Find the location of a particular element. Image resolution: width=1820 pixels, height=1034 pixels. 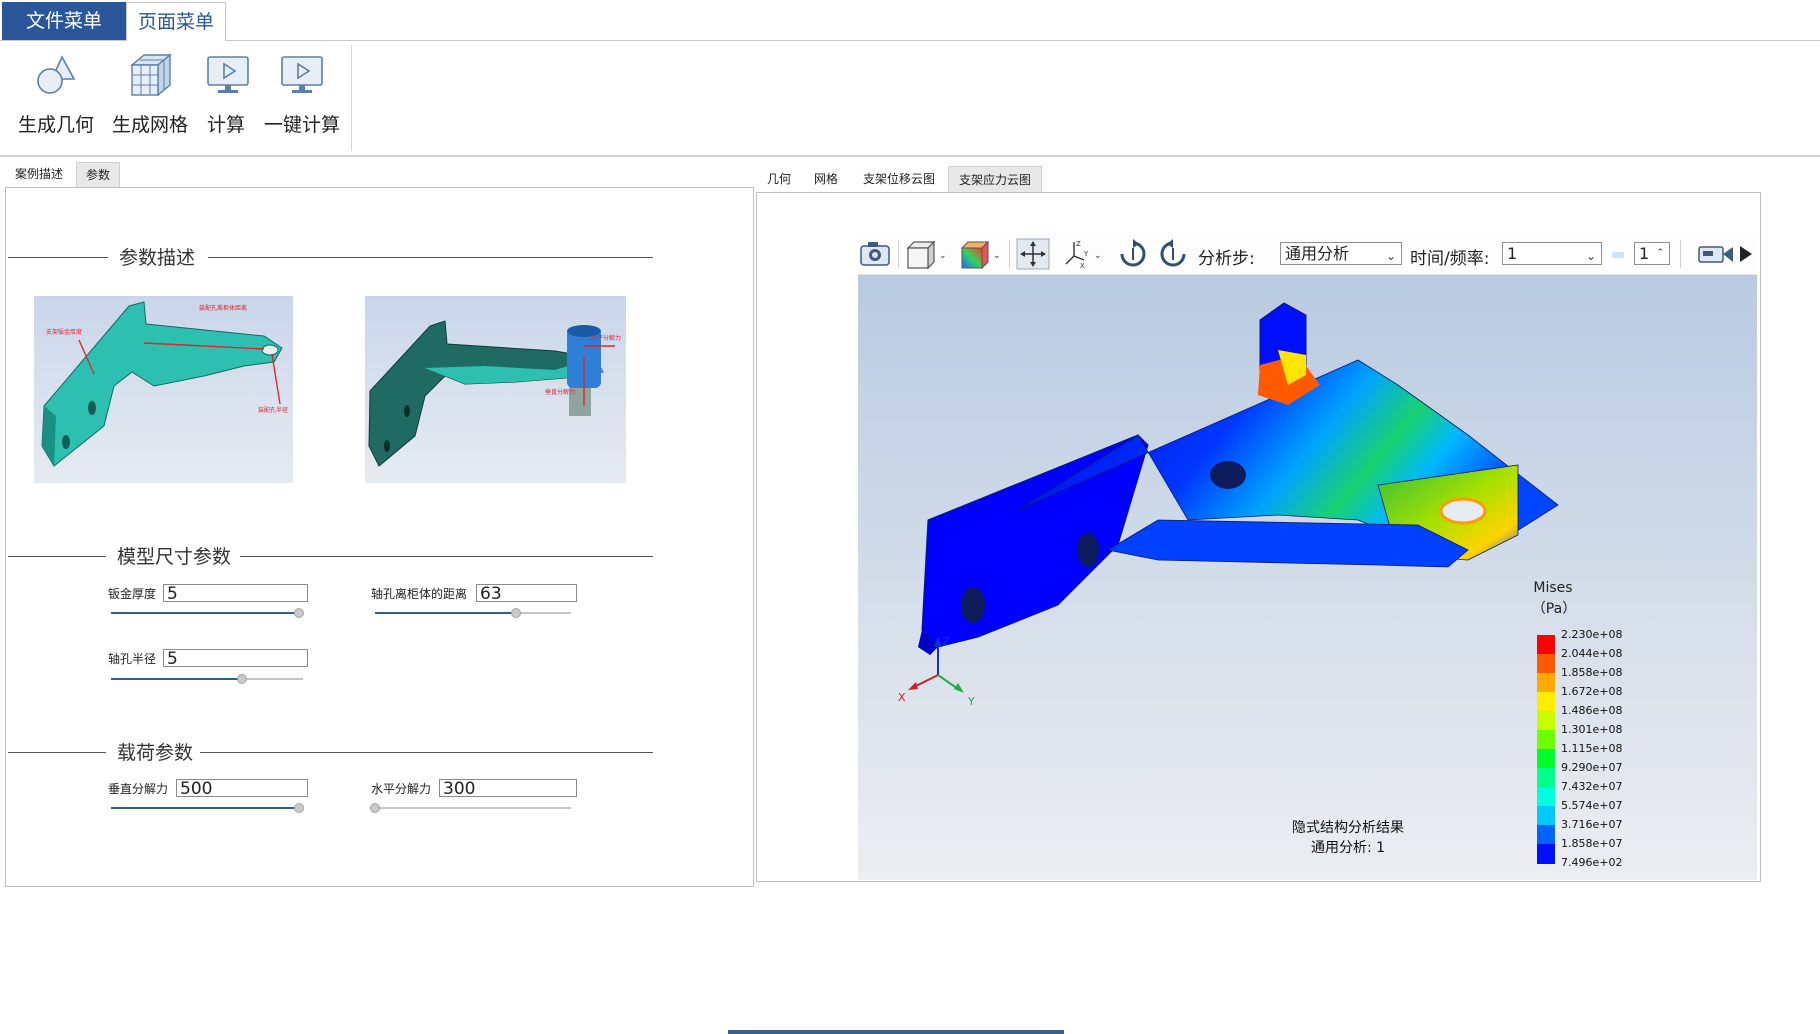

compute-label: 计算 is located at coordinates (225, 125).